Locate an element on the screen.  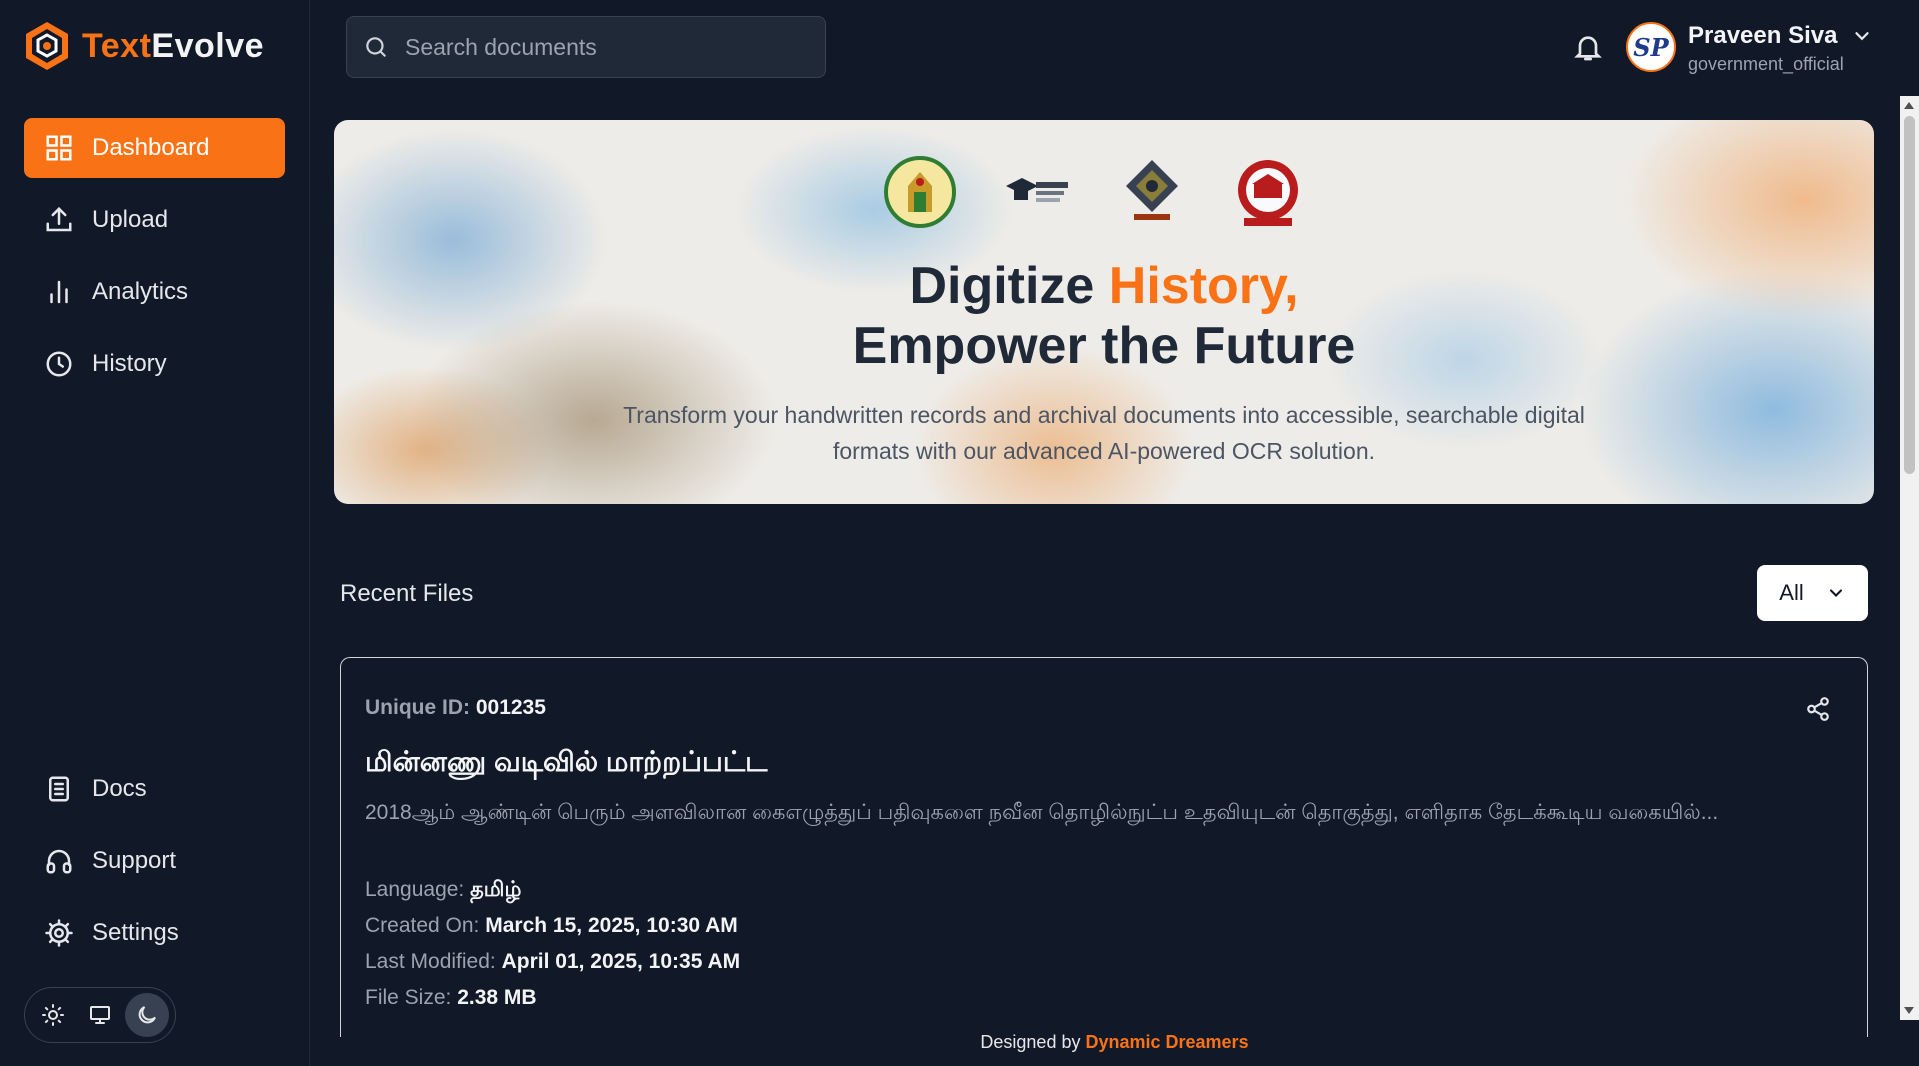
filter-selected-value: All is located at coordinates (1791, 592).